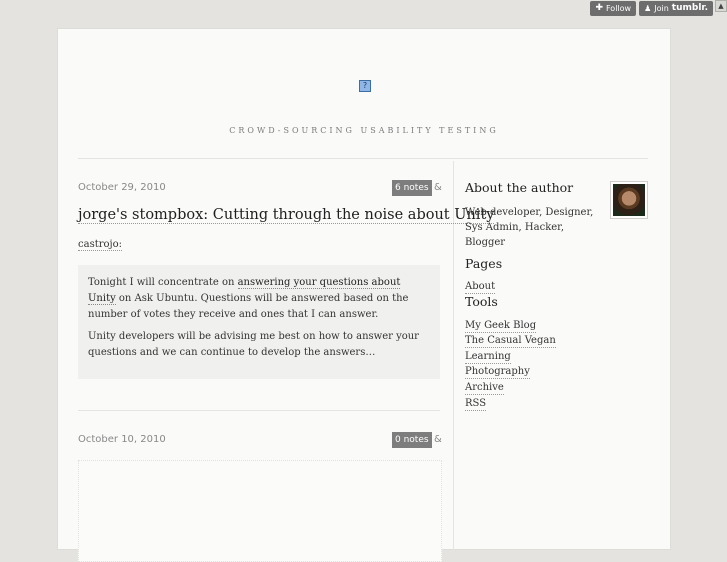 Image resolution: width=727 pixels, height=562 pixels. What do you see at coordinates (501, 326) in the screenshot?
I see `tool-link-my-geek-blog: My Geek Blog` at bounding box center [501, 326].